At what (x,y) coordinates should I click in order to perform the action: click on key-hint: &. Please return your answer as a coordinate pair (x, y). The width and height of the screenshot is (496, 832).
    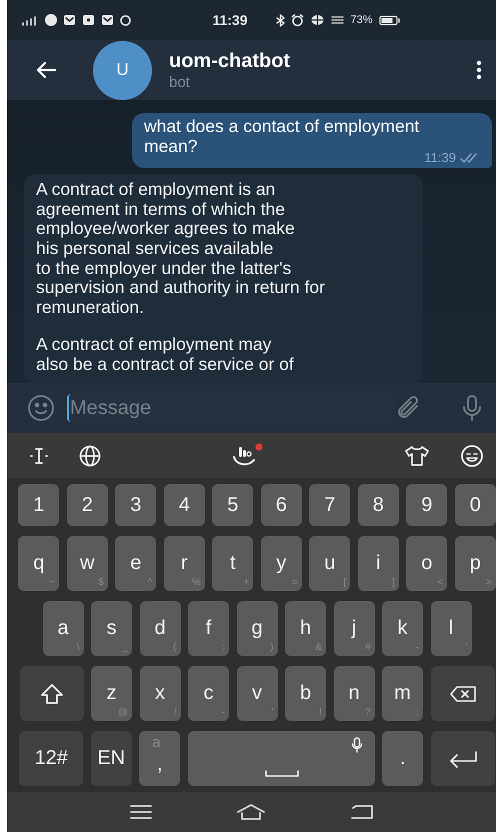
    Looking at the image, I should click on (318, 647).